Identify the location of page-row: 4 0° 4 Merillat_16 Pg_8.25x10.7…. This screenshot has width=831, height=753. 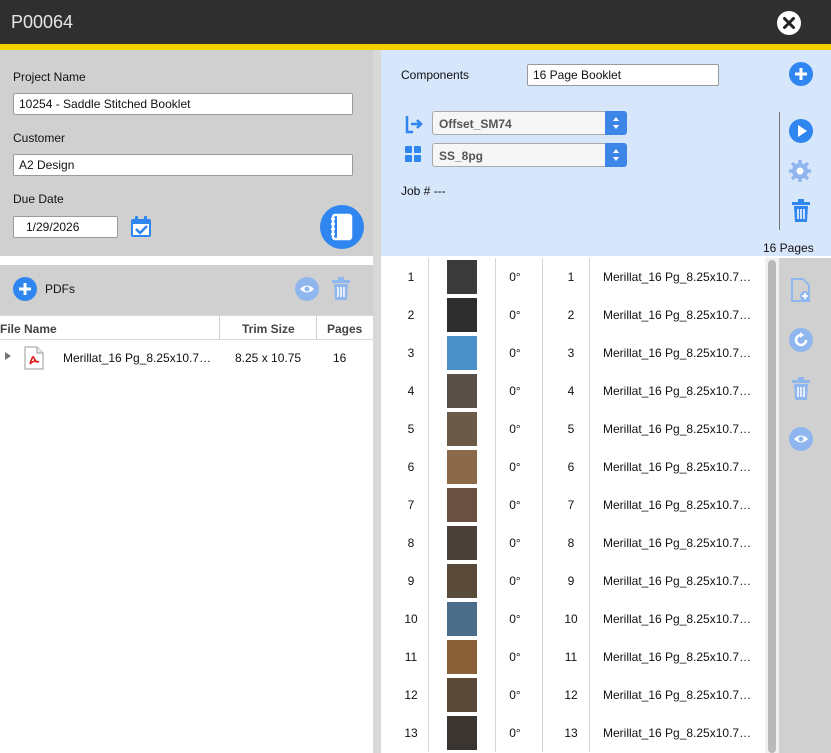
(573, 391).